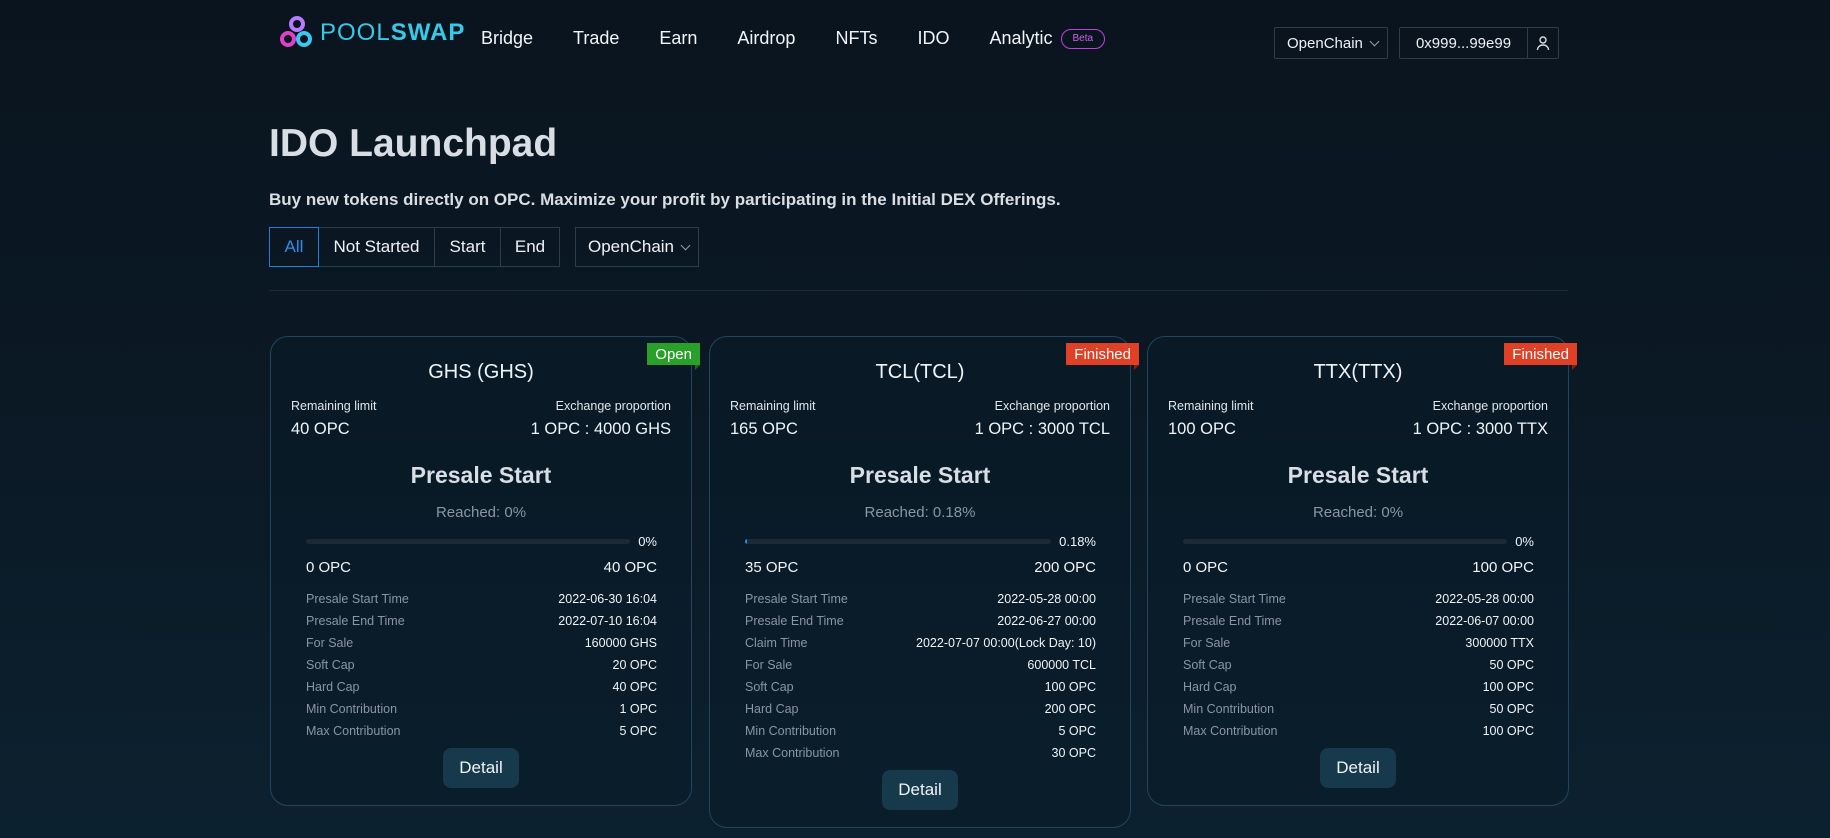  I want to click on detail-row: Soft Cap 100 OPC, so click(920, 687).